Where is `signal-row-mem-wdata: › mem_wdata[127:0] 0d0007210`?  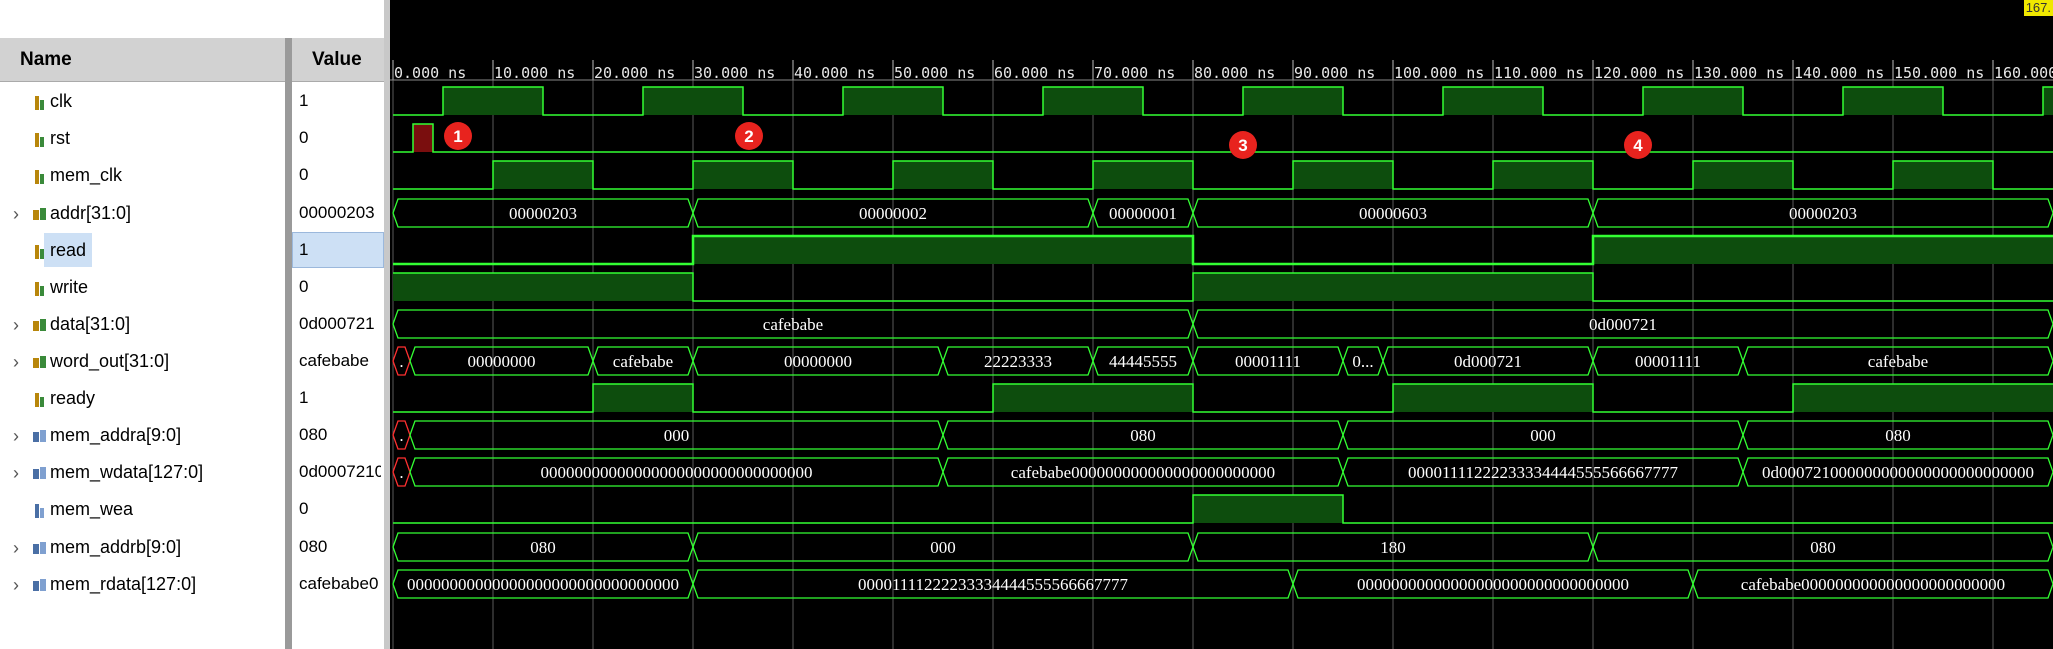 signal-row-mem-wdata: › mem_wdata[127:0] 0d0007210 is located at coordinates (192, 473).